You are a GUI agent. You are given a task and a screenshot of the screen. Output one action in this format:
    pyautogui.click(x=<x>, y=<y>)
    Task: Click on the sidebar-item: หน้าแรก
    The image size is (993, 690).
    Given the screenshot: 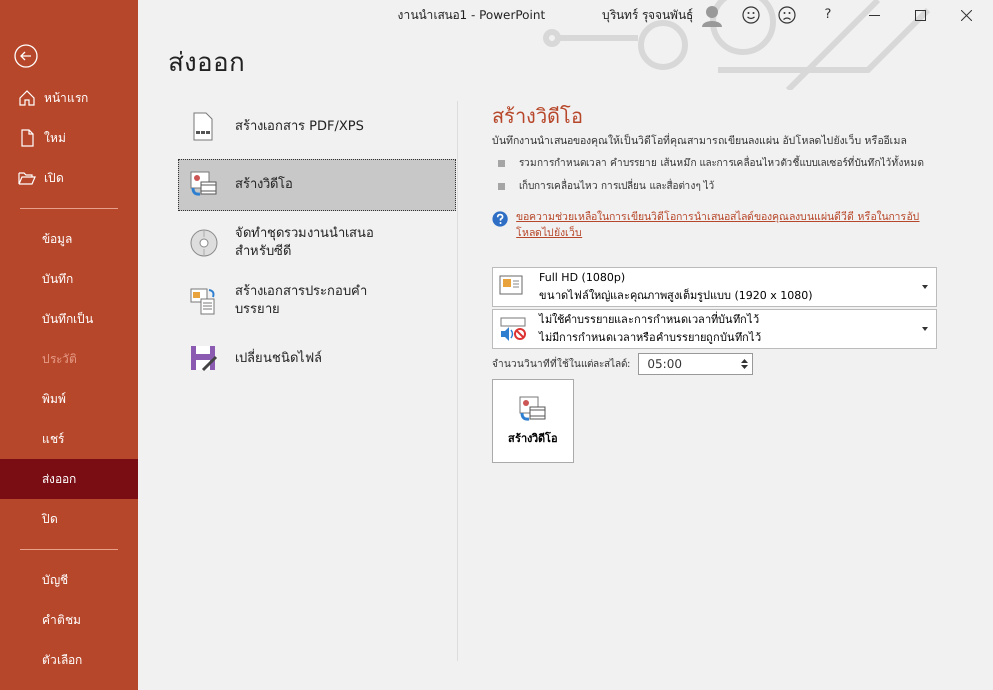 What is the action you would take?
    pyautogui.click(x=69, y=98)
    